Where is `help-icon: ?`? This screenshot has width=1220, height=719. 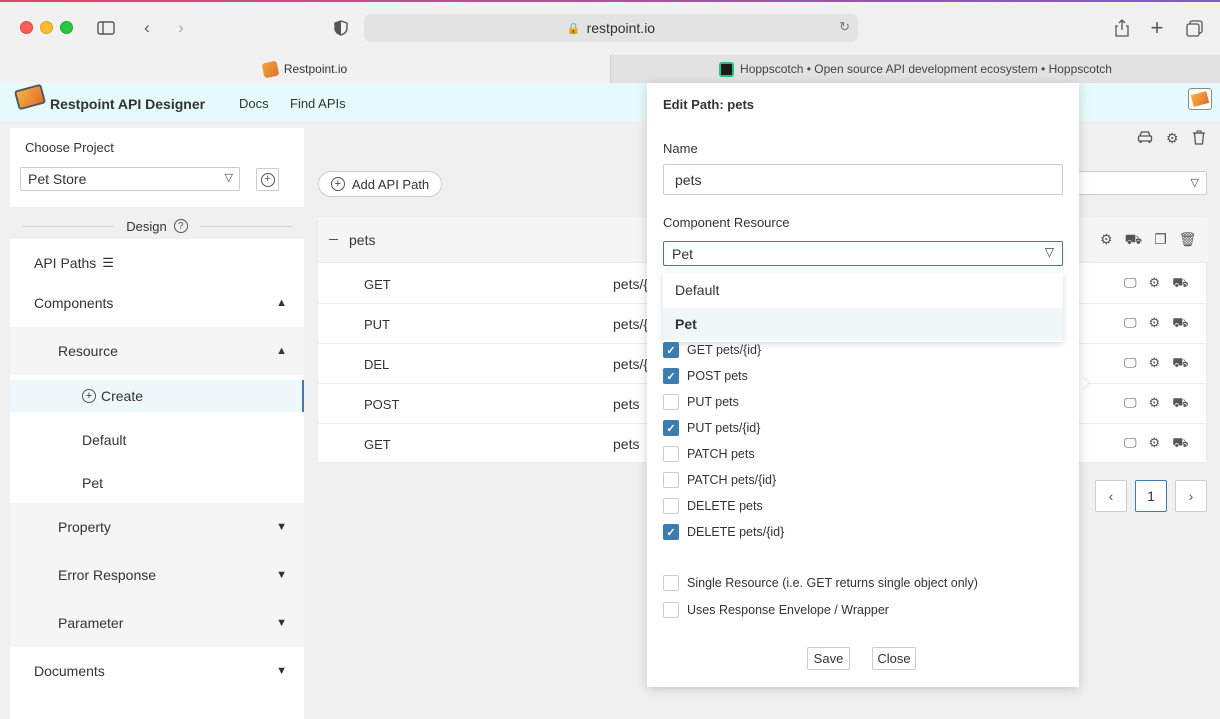
help-icon: ? is located at coordinates (180, 226).